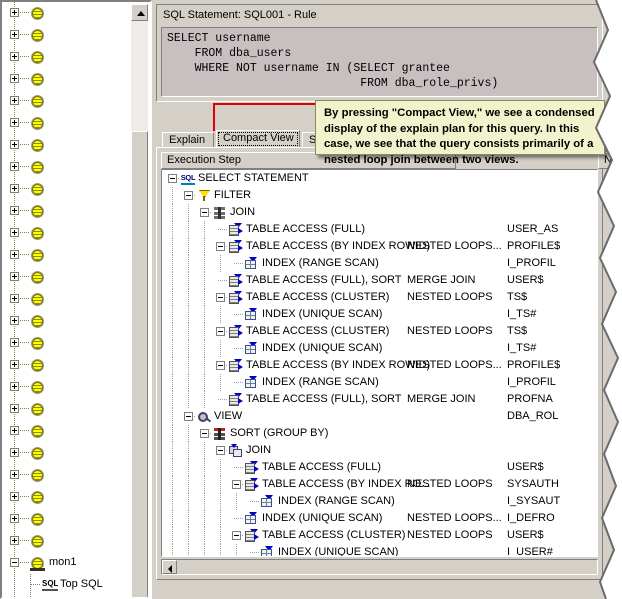 The image size is (622, 599). Describe the element at coordinates (379, 501) in the screenshot. I see `explain-row: INDEX (RANGE SCAN) I_SYSAUT` at that location.